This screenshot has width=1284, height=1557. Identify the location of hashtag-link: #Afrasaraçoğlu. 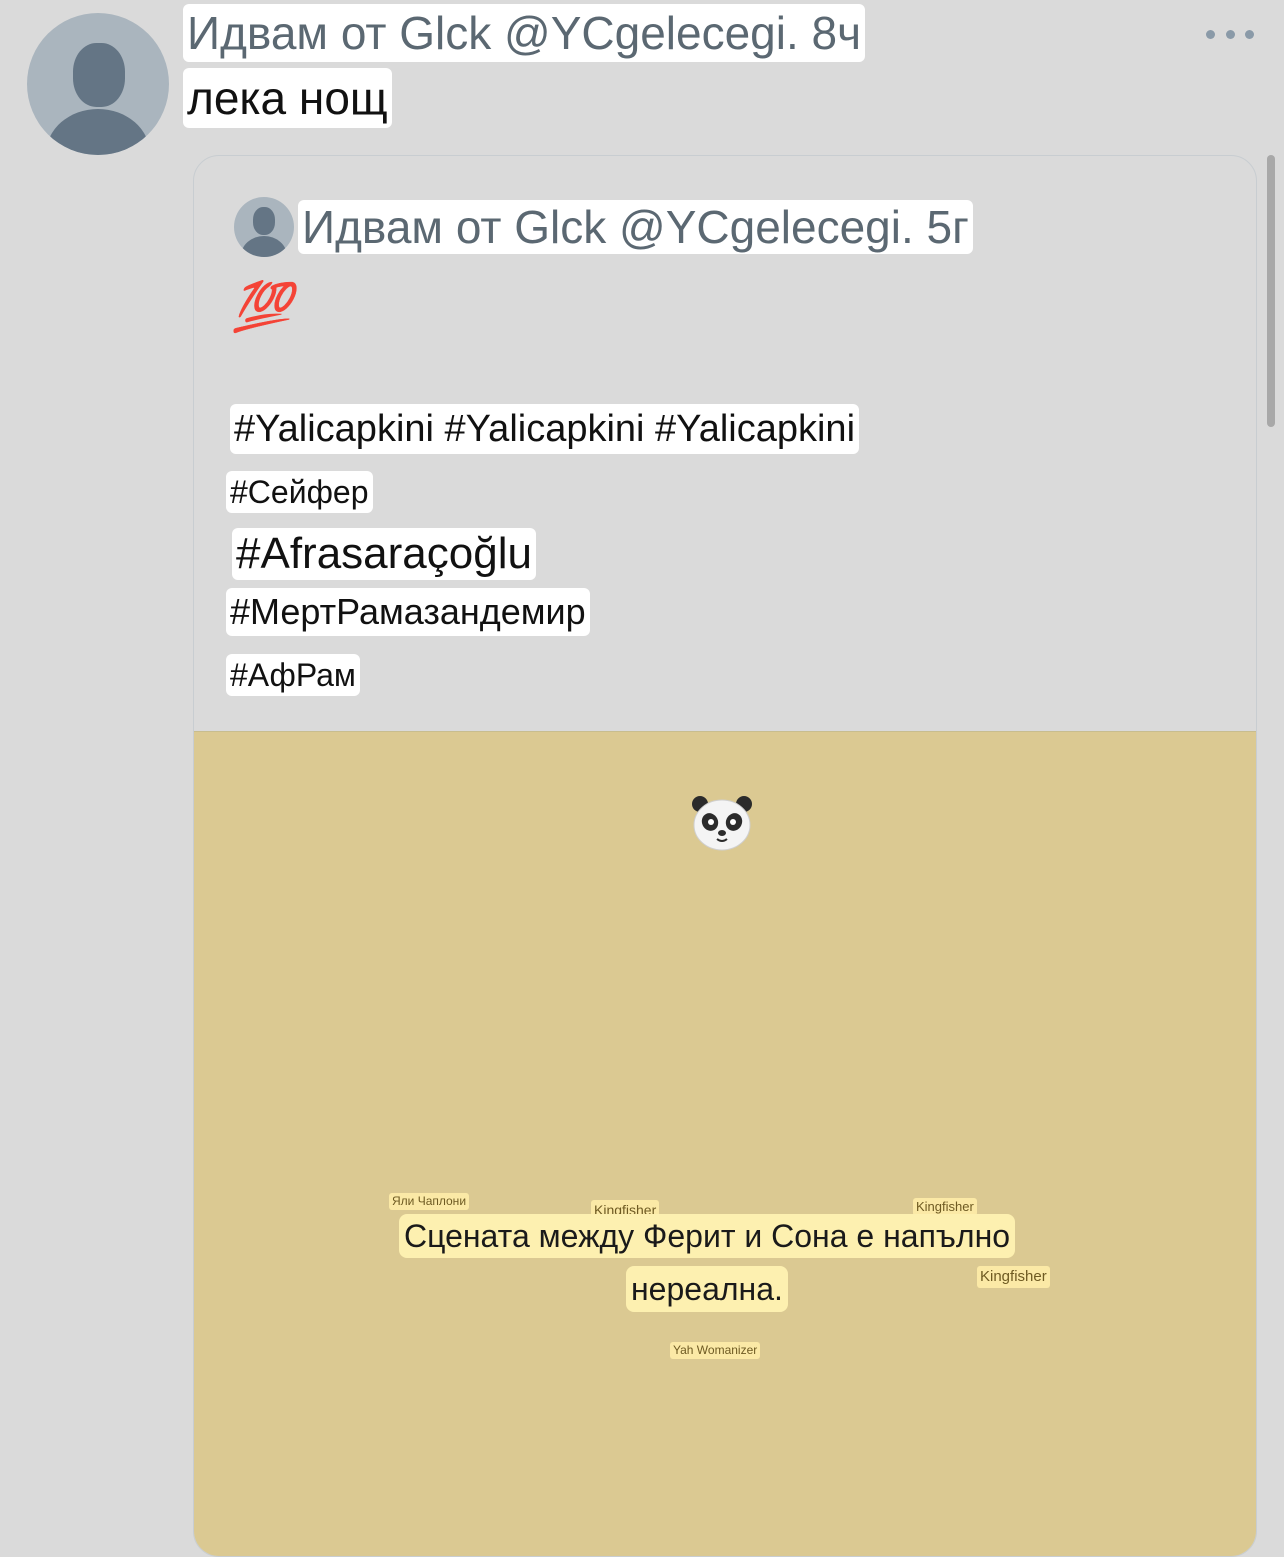
(384, 554).